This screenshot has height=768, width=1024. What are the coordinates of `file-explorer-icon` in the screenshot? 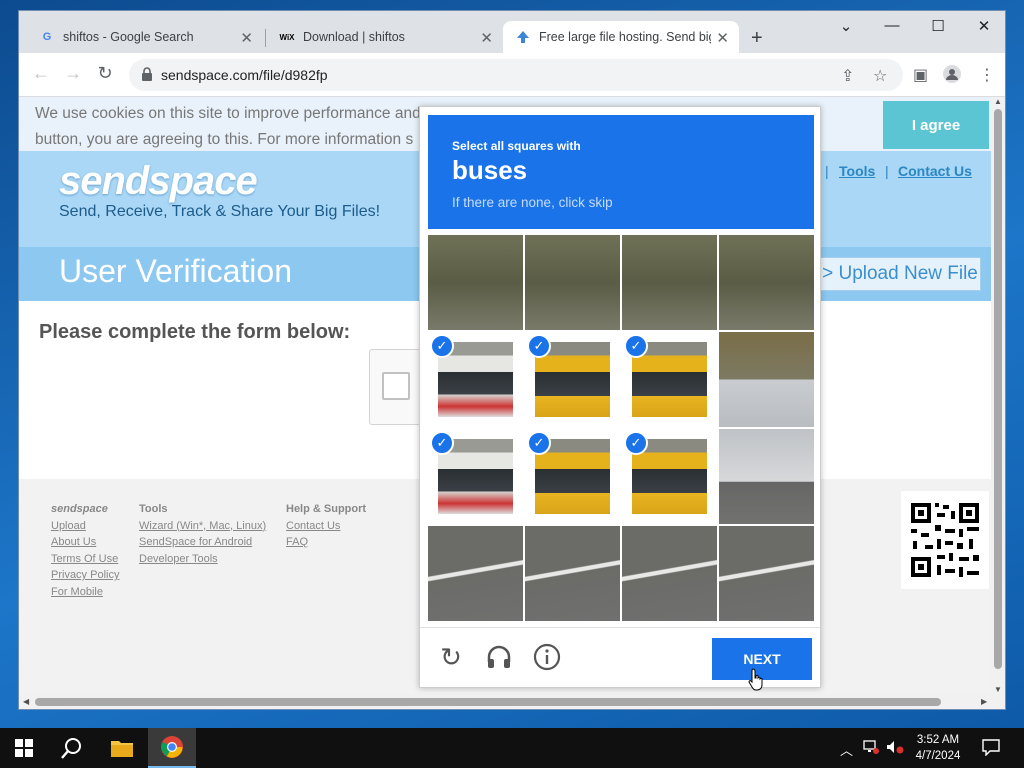 It's located at (122, 748).